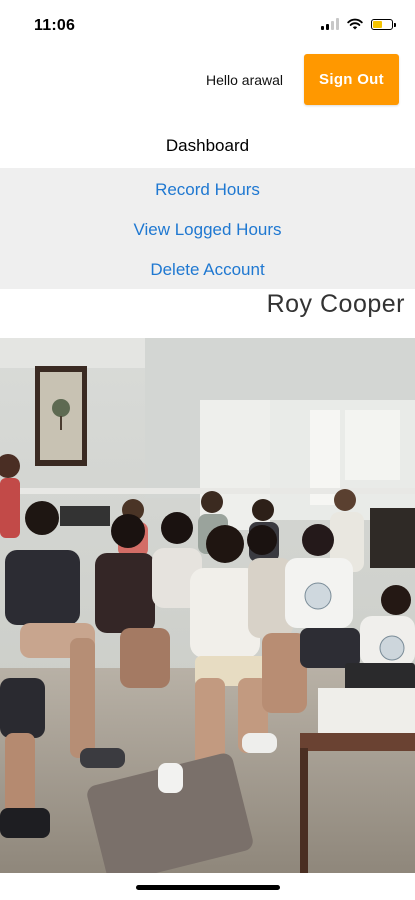 This screenshot has height=900, width=415. I want to click on page-title: Dashboard, so click(207, 145).